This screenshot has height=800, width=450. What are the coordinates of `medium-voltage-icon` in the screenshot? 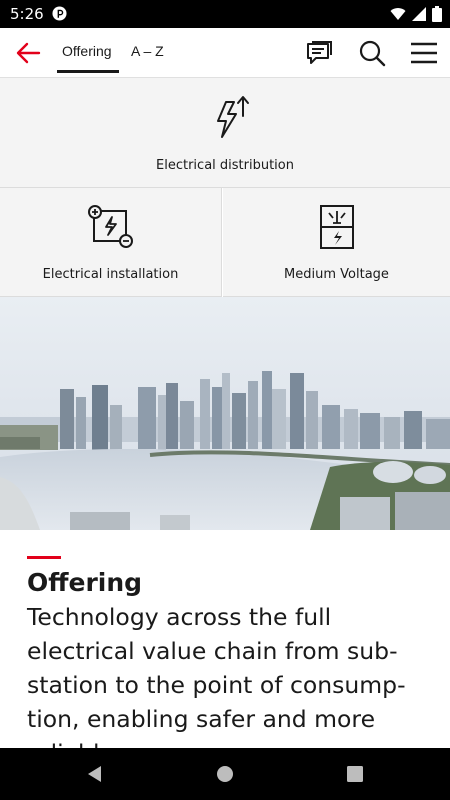 It's located at (337, 227).